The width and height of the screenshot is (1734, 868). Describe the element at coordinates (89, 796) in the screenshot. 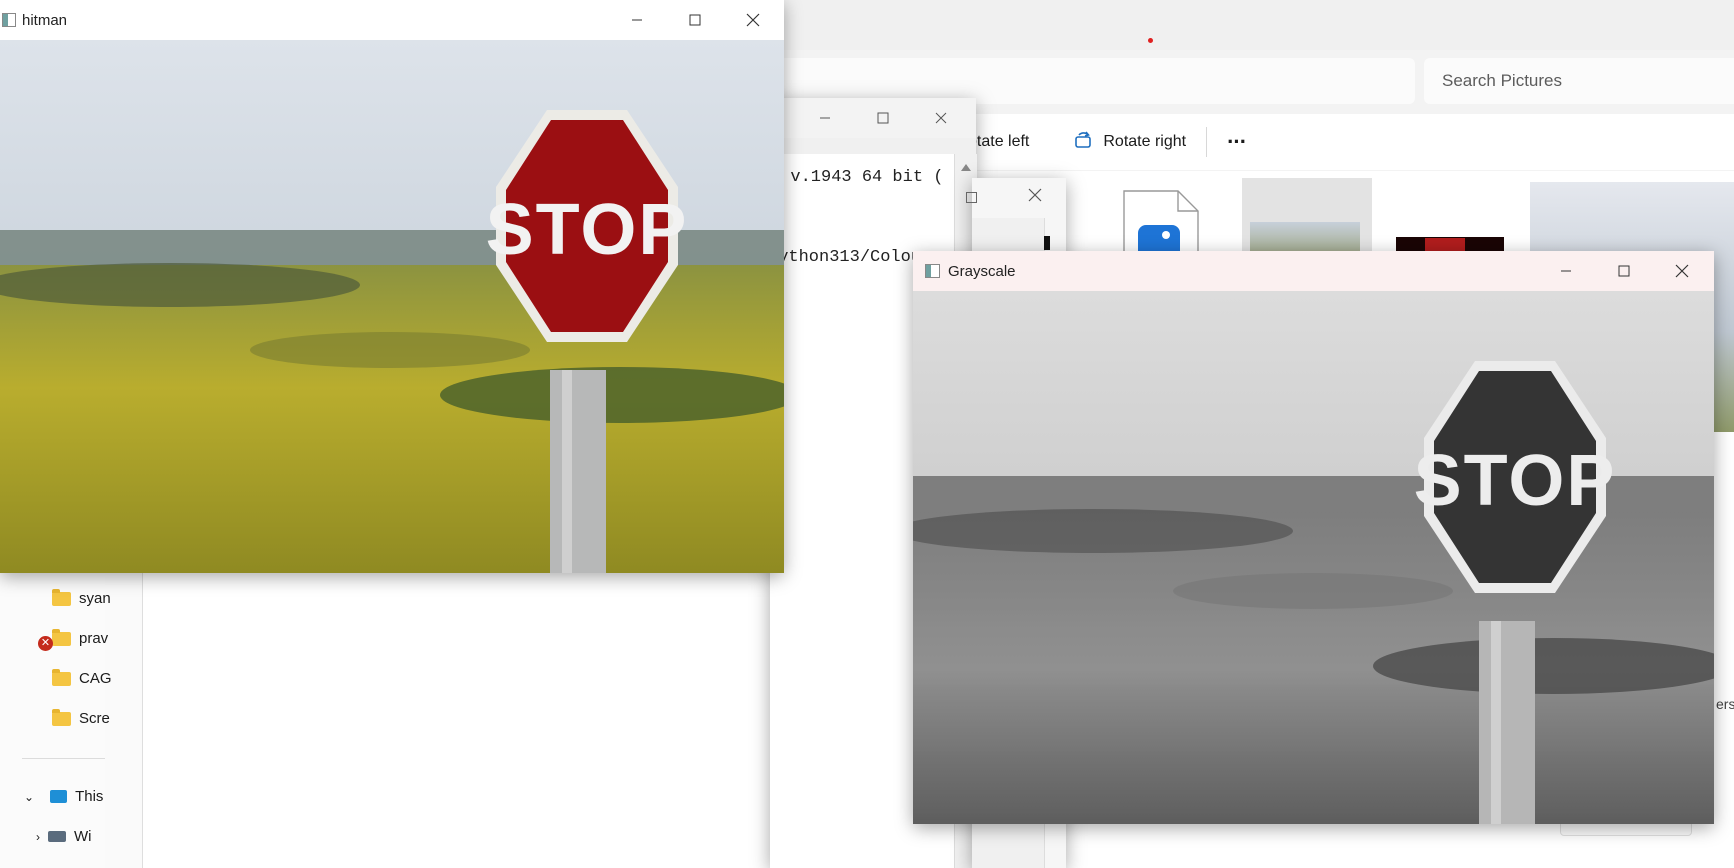

I see `this-pc-label: This` at that location.